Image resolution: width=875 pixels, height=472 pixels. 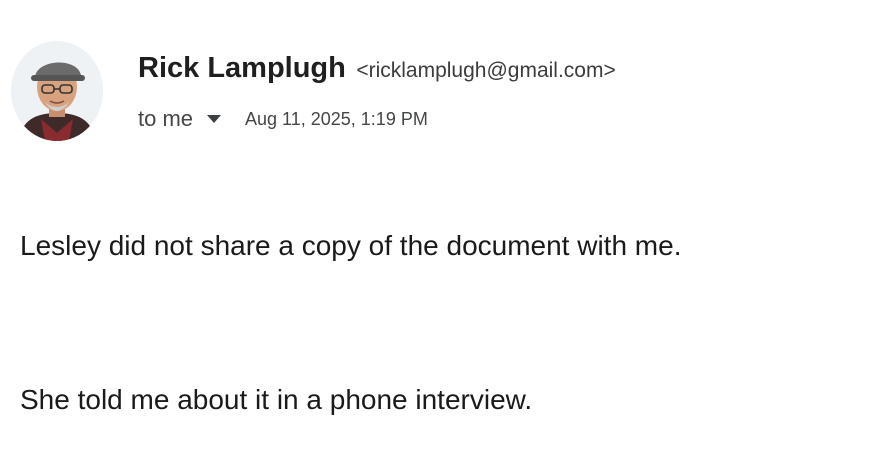 I want to click on meta-line: to me Aug 11, 2025, 1:19 PM, so click(x=283, y=119).